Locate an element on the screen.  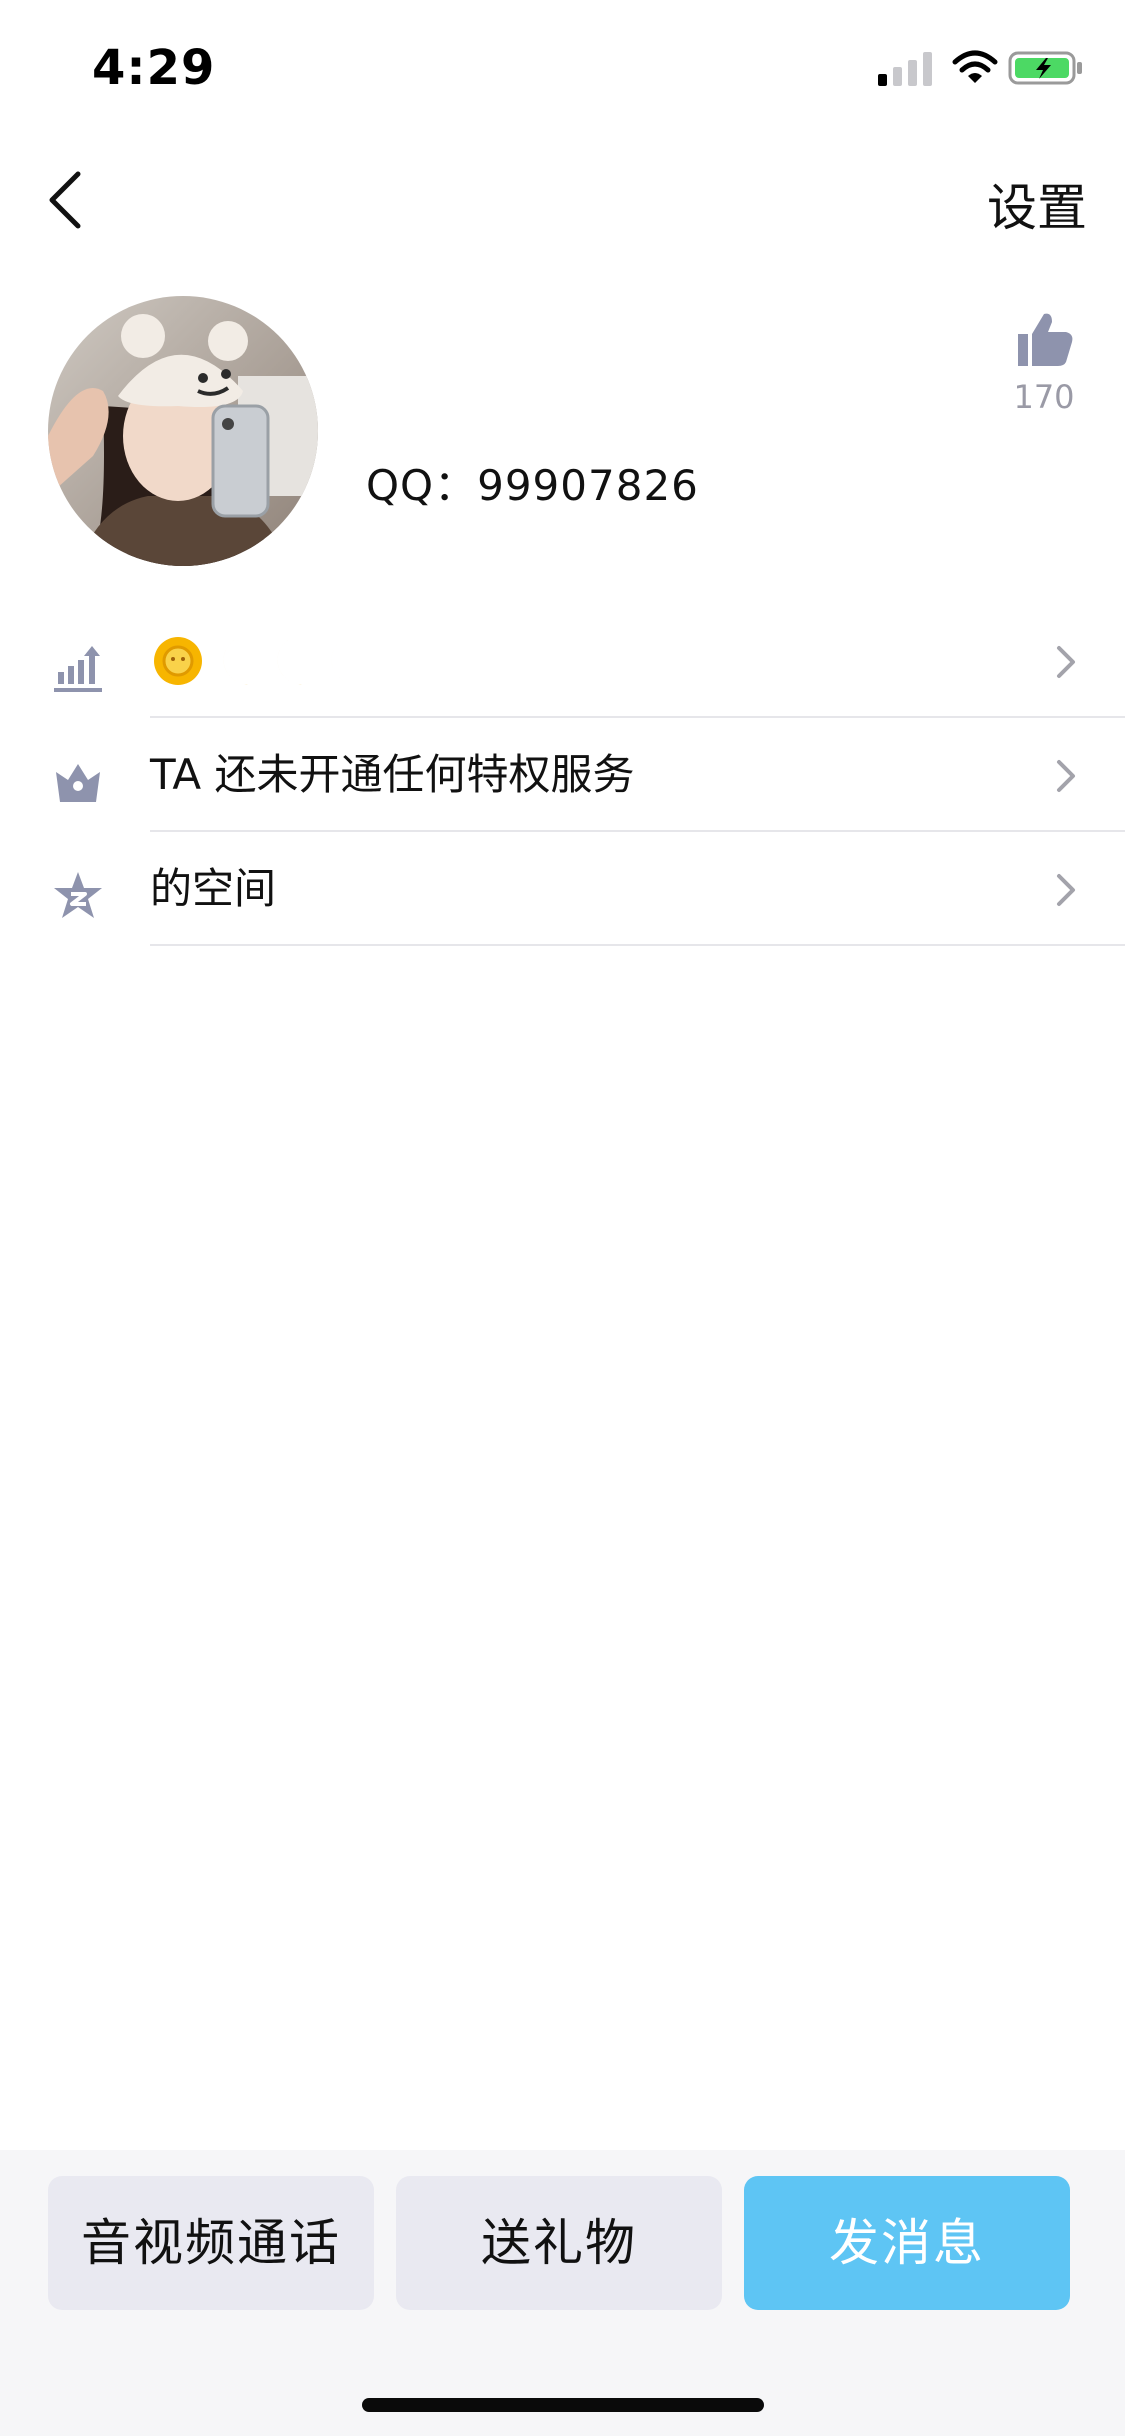
send-message-button: 发消息 is located at coordinates (907, 2243).